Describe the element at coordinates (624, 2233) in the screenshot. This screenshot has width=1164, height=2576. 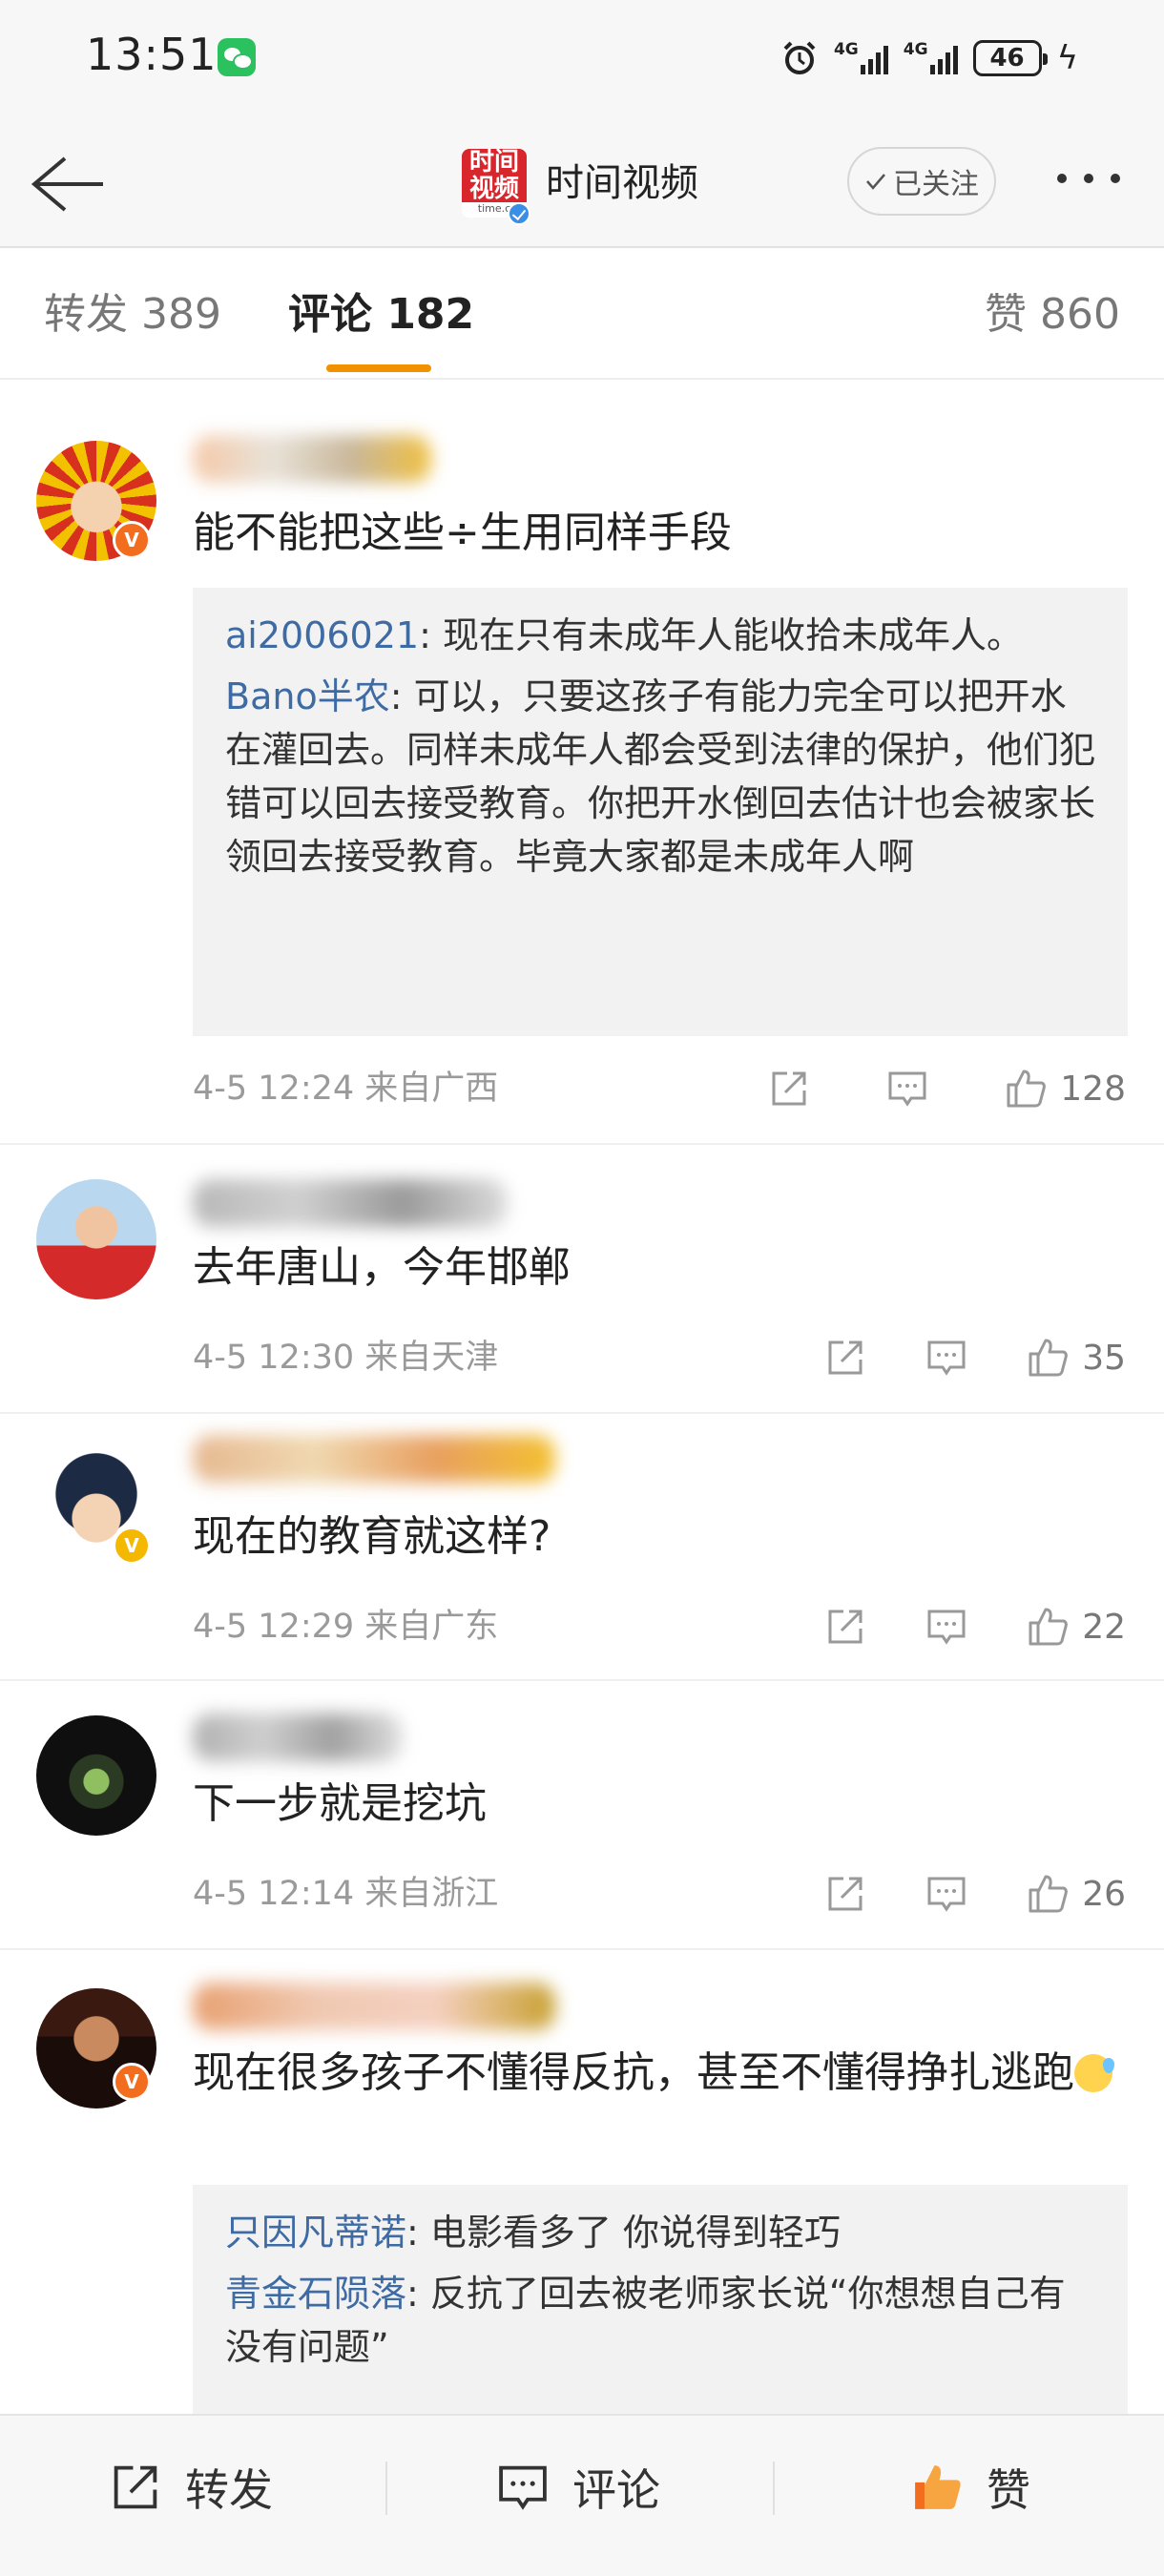
I see `reply-text: : 电影看多了 你说得到轻巧` at that location.